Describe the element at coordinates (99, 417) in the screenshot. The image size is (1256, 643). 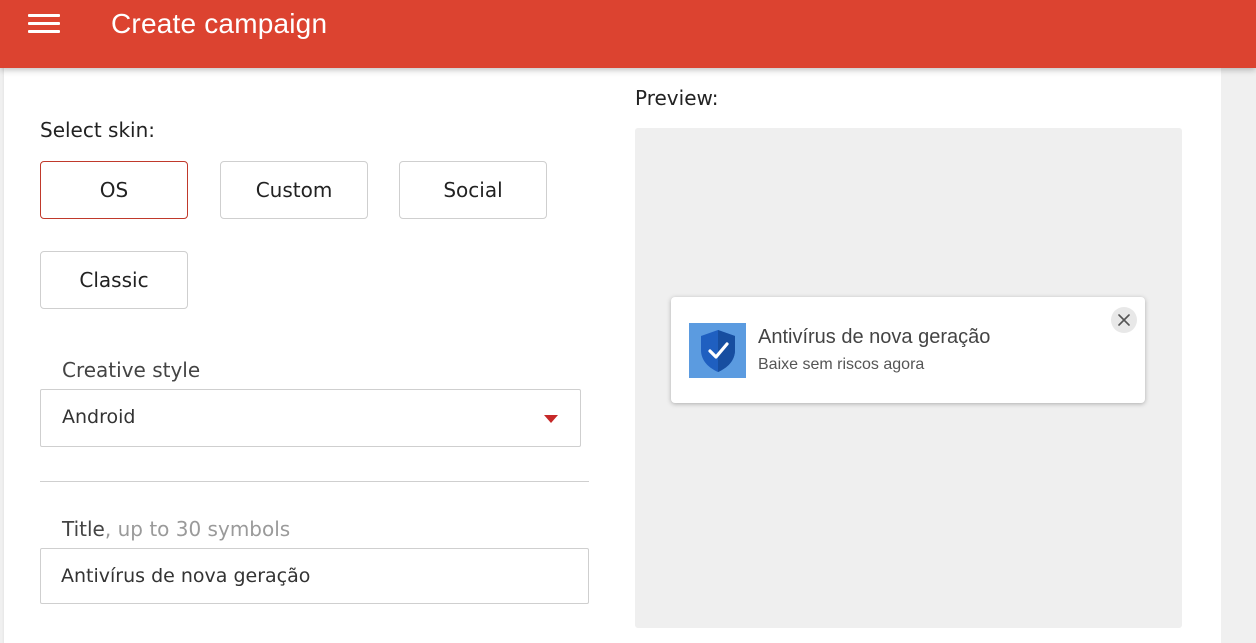
I see `creative-style-value: Android` at that location.